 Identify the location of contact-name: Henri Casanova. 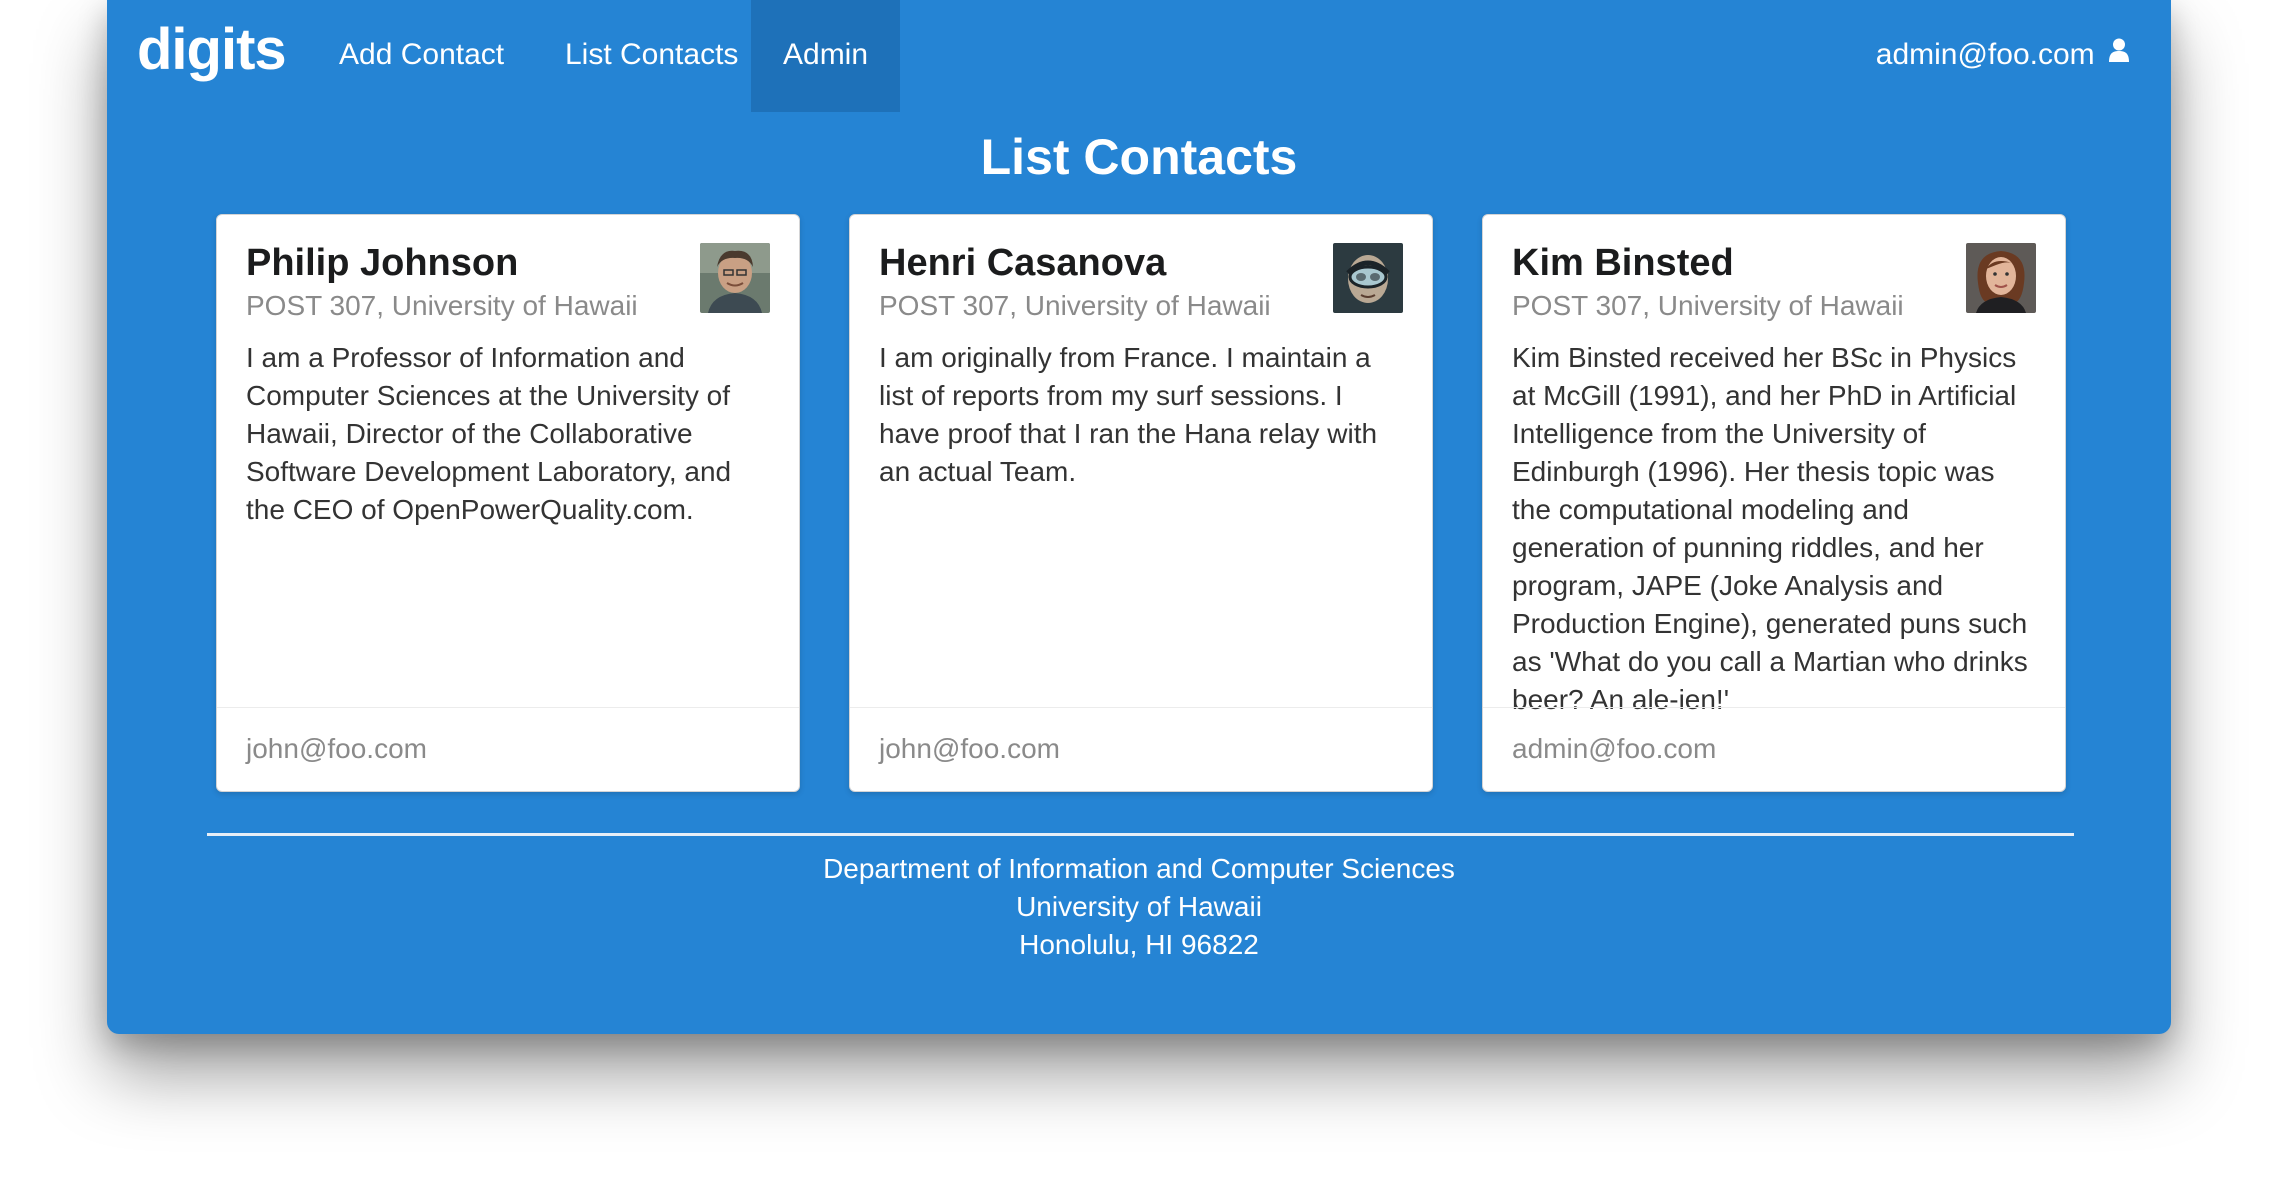
(1023, 263).